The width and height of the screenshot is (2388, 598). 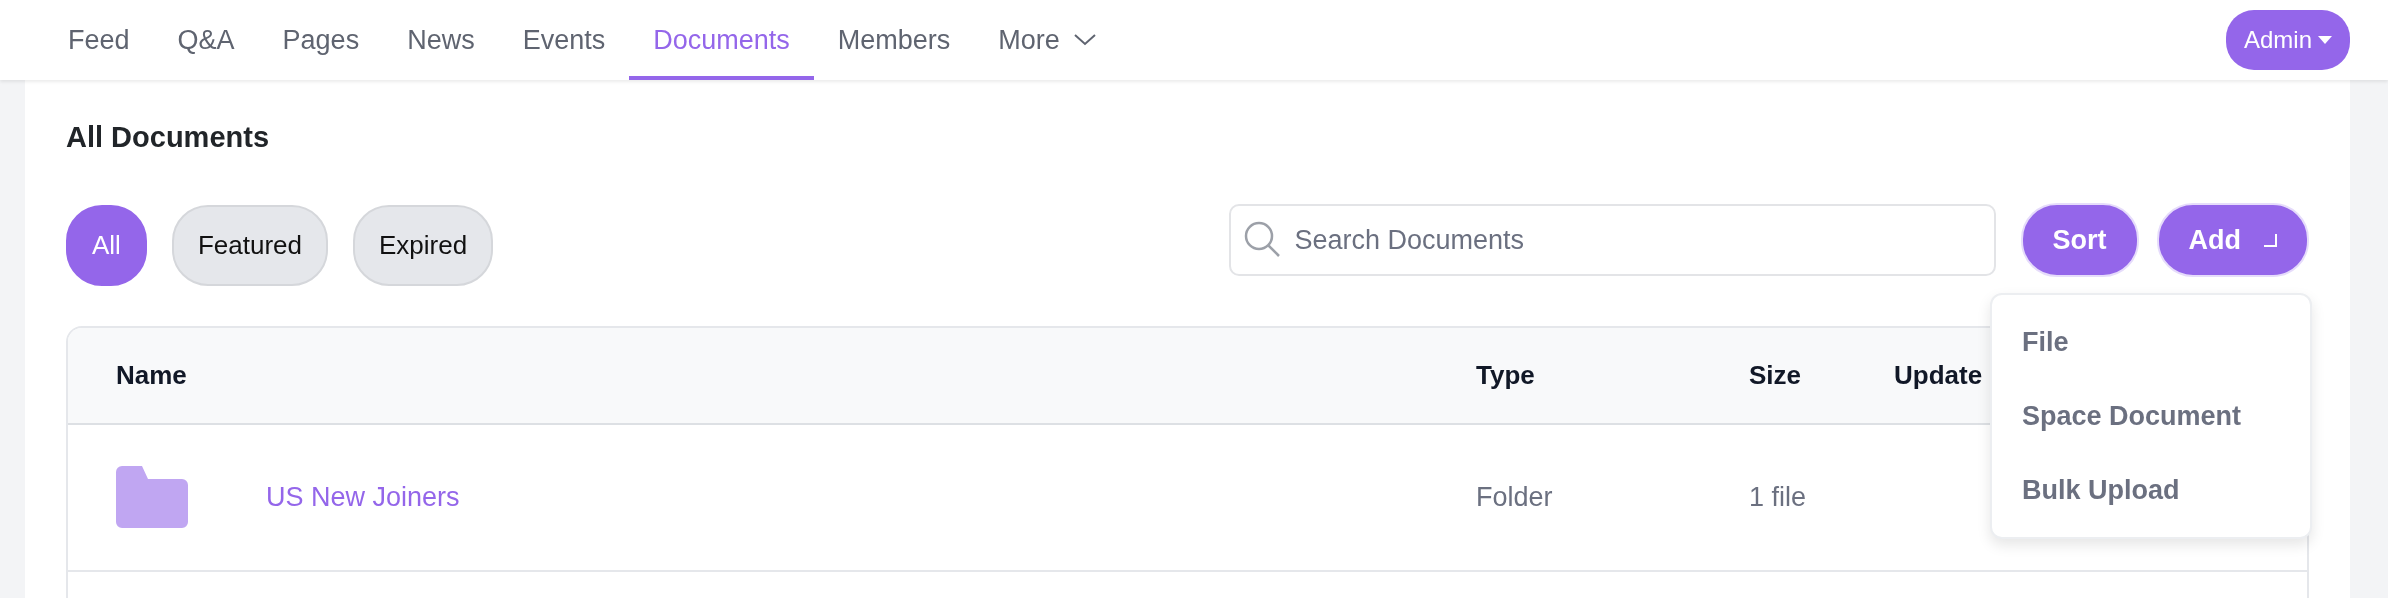 What do you see at coordinates (151, 374) in the screenshot?
I see `column-header: Name` at bounding box center [151, 374].